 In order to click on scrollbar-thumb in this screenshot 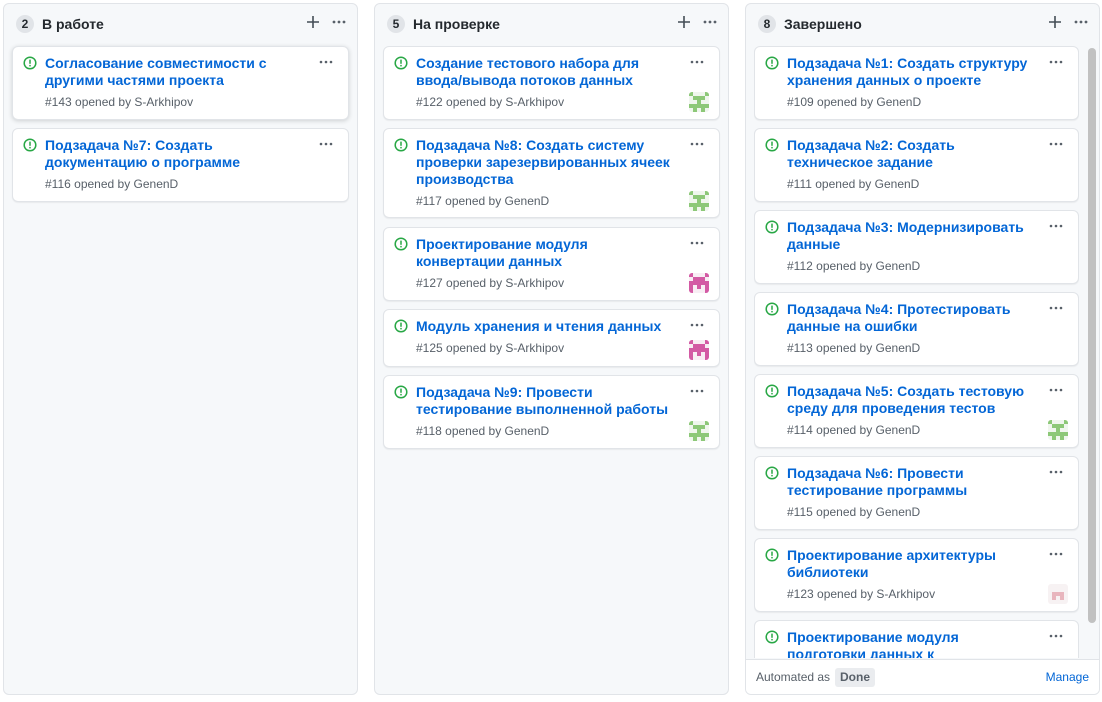, I will do `click(1092, 335)`.